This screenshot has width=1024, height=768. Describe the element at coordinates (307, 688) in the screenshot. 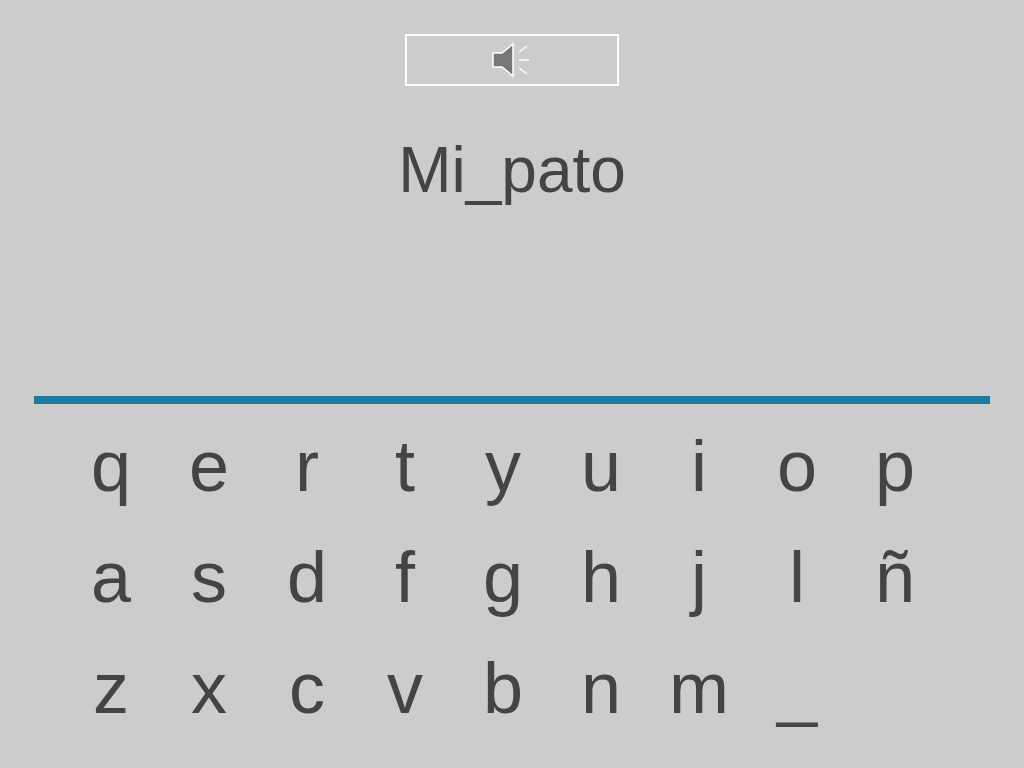

I see `letter-key: c` at that location.